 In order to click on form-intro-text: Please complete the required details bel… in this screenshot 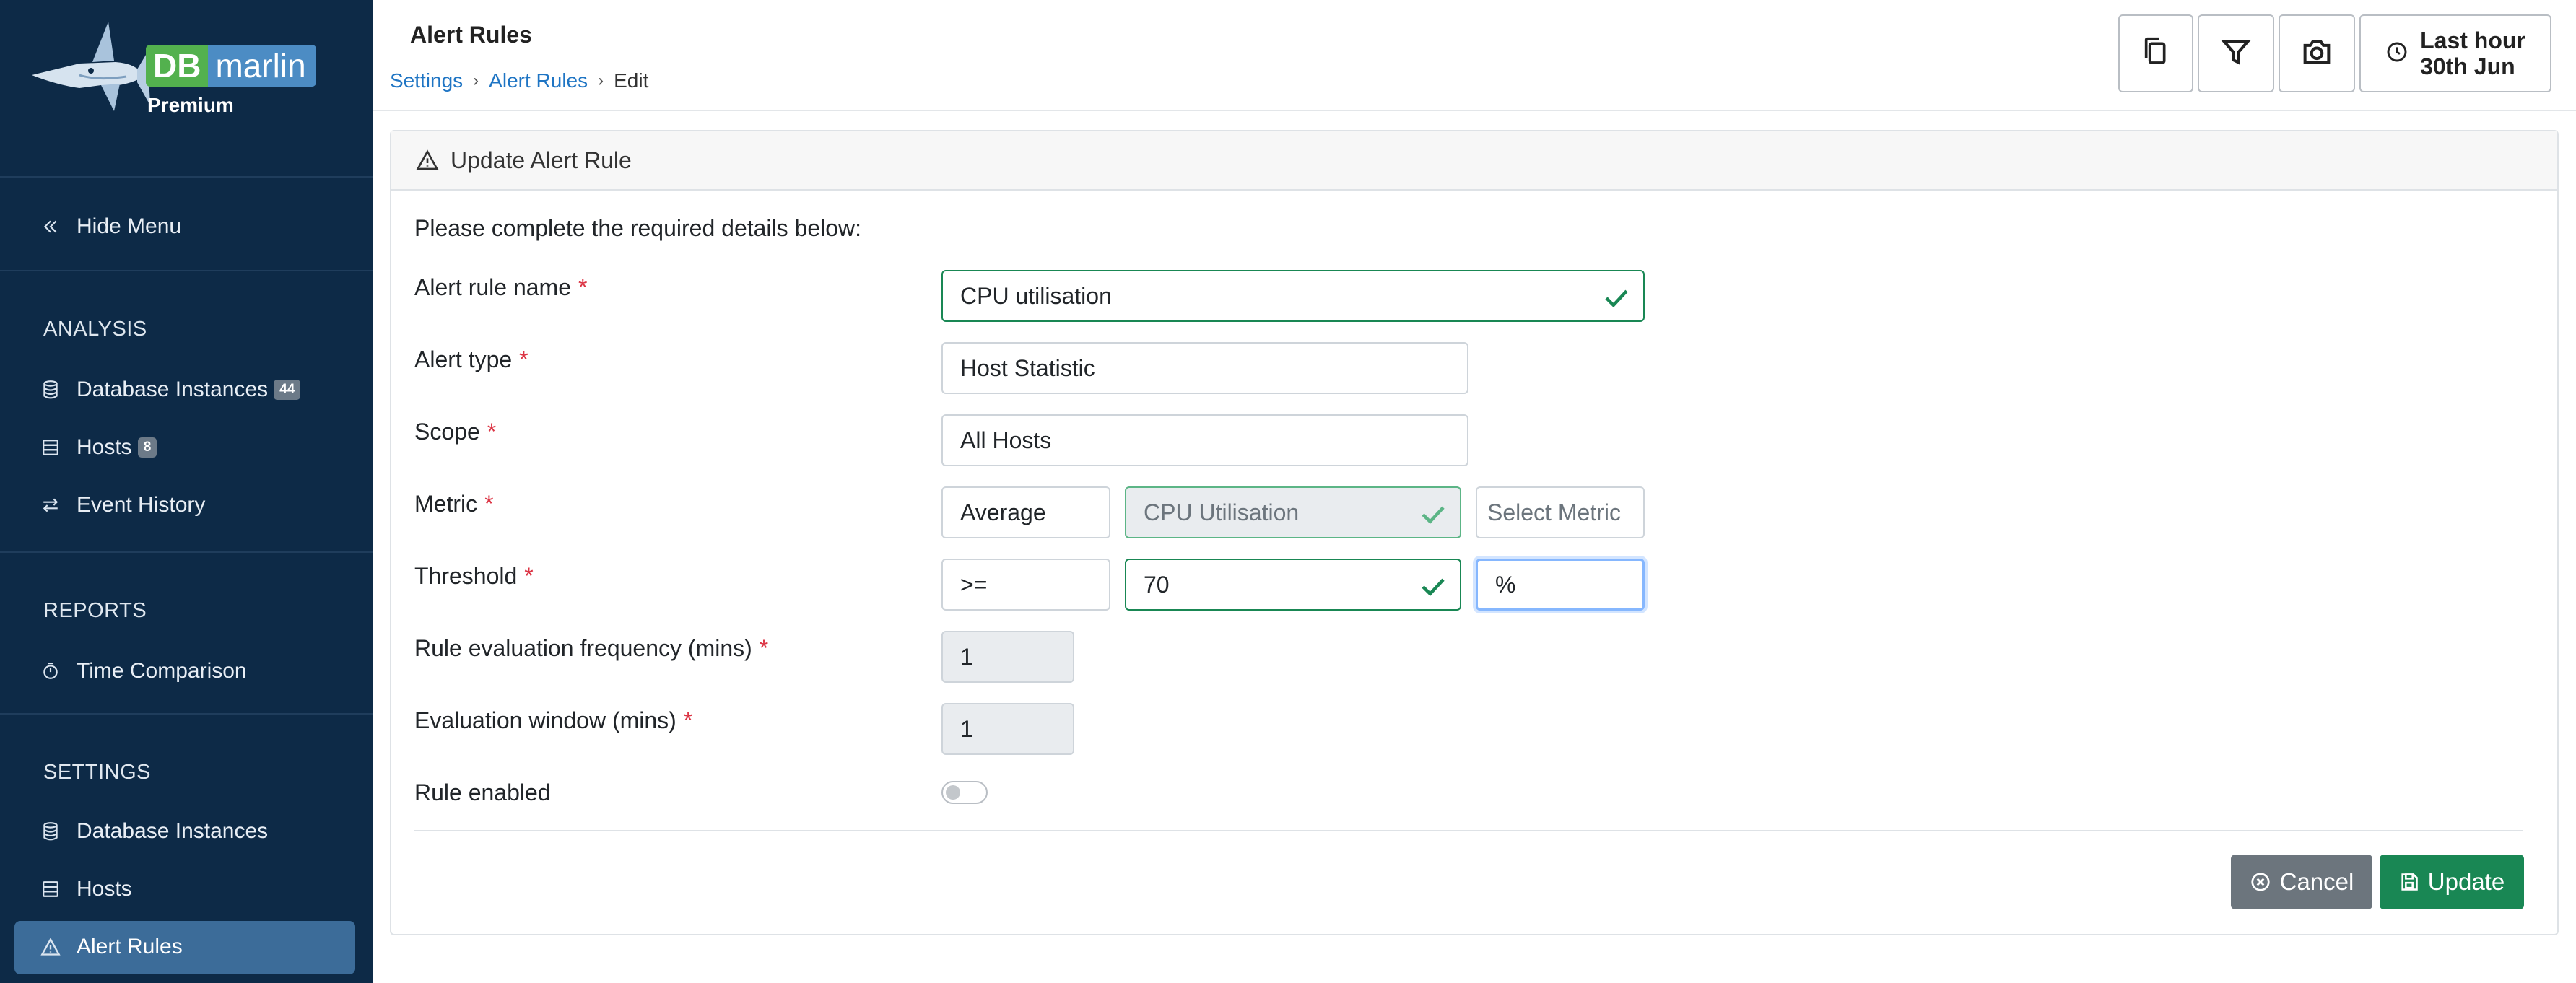, I will do `click(638, 228)`.